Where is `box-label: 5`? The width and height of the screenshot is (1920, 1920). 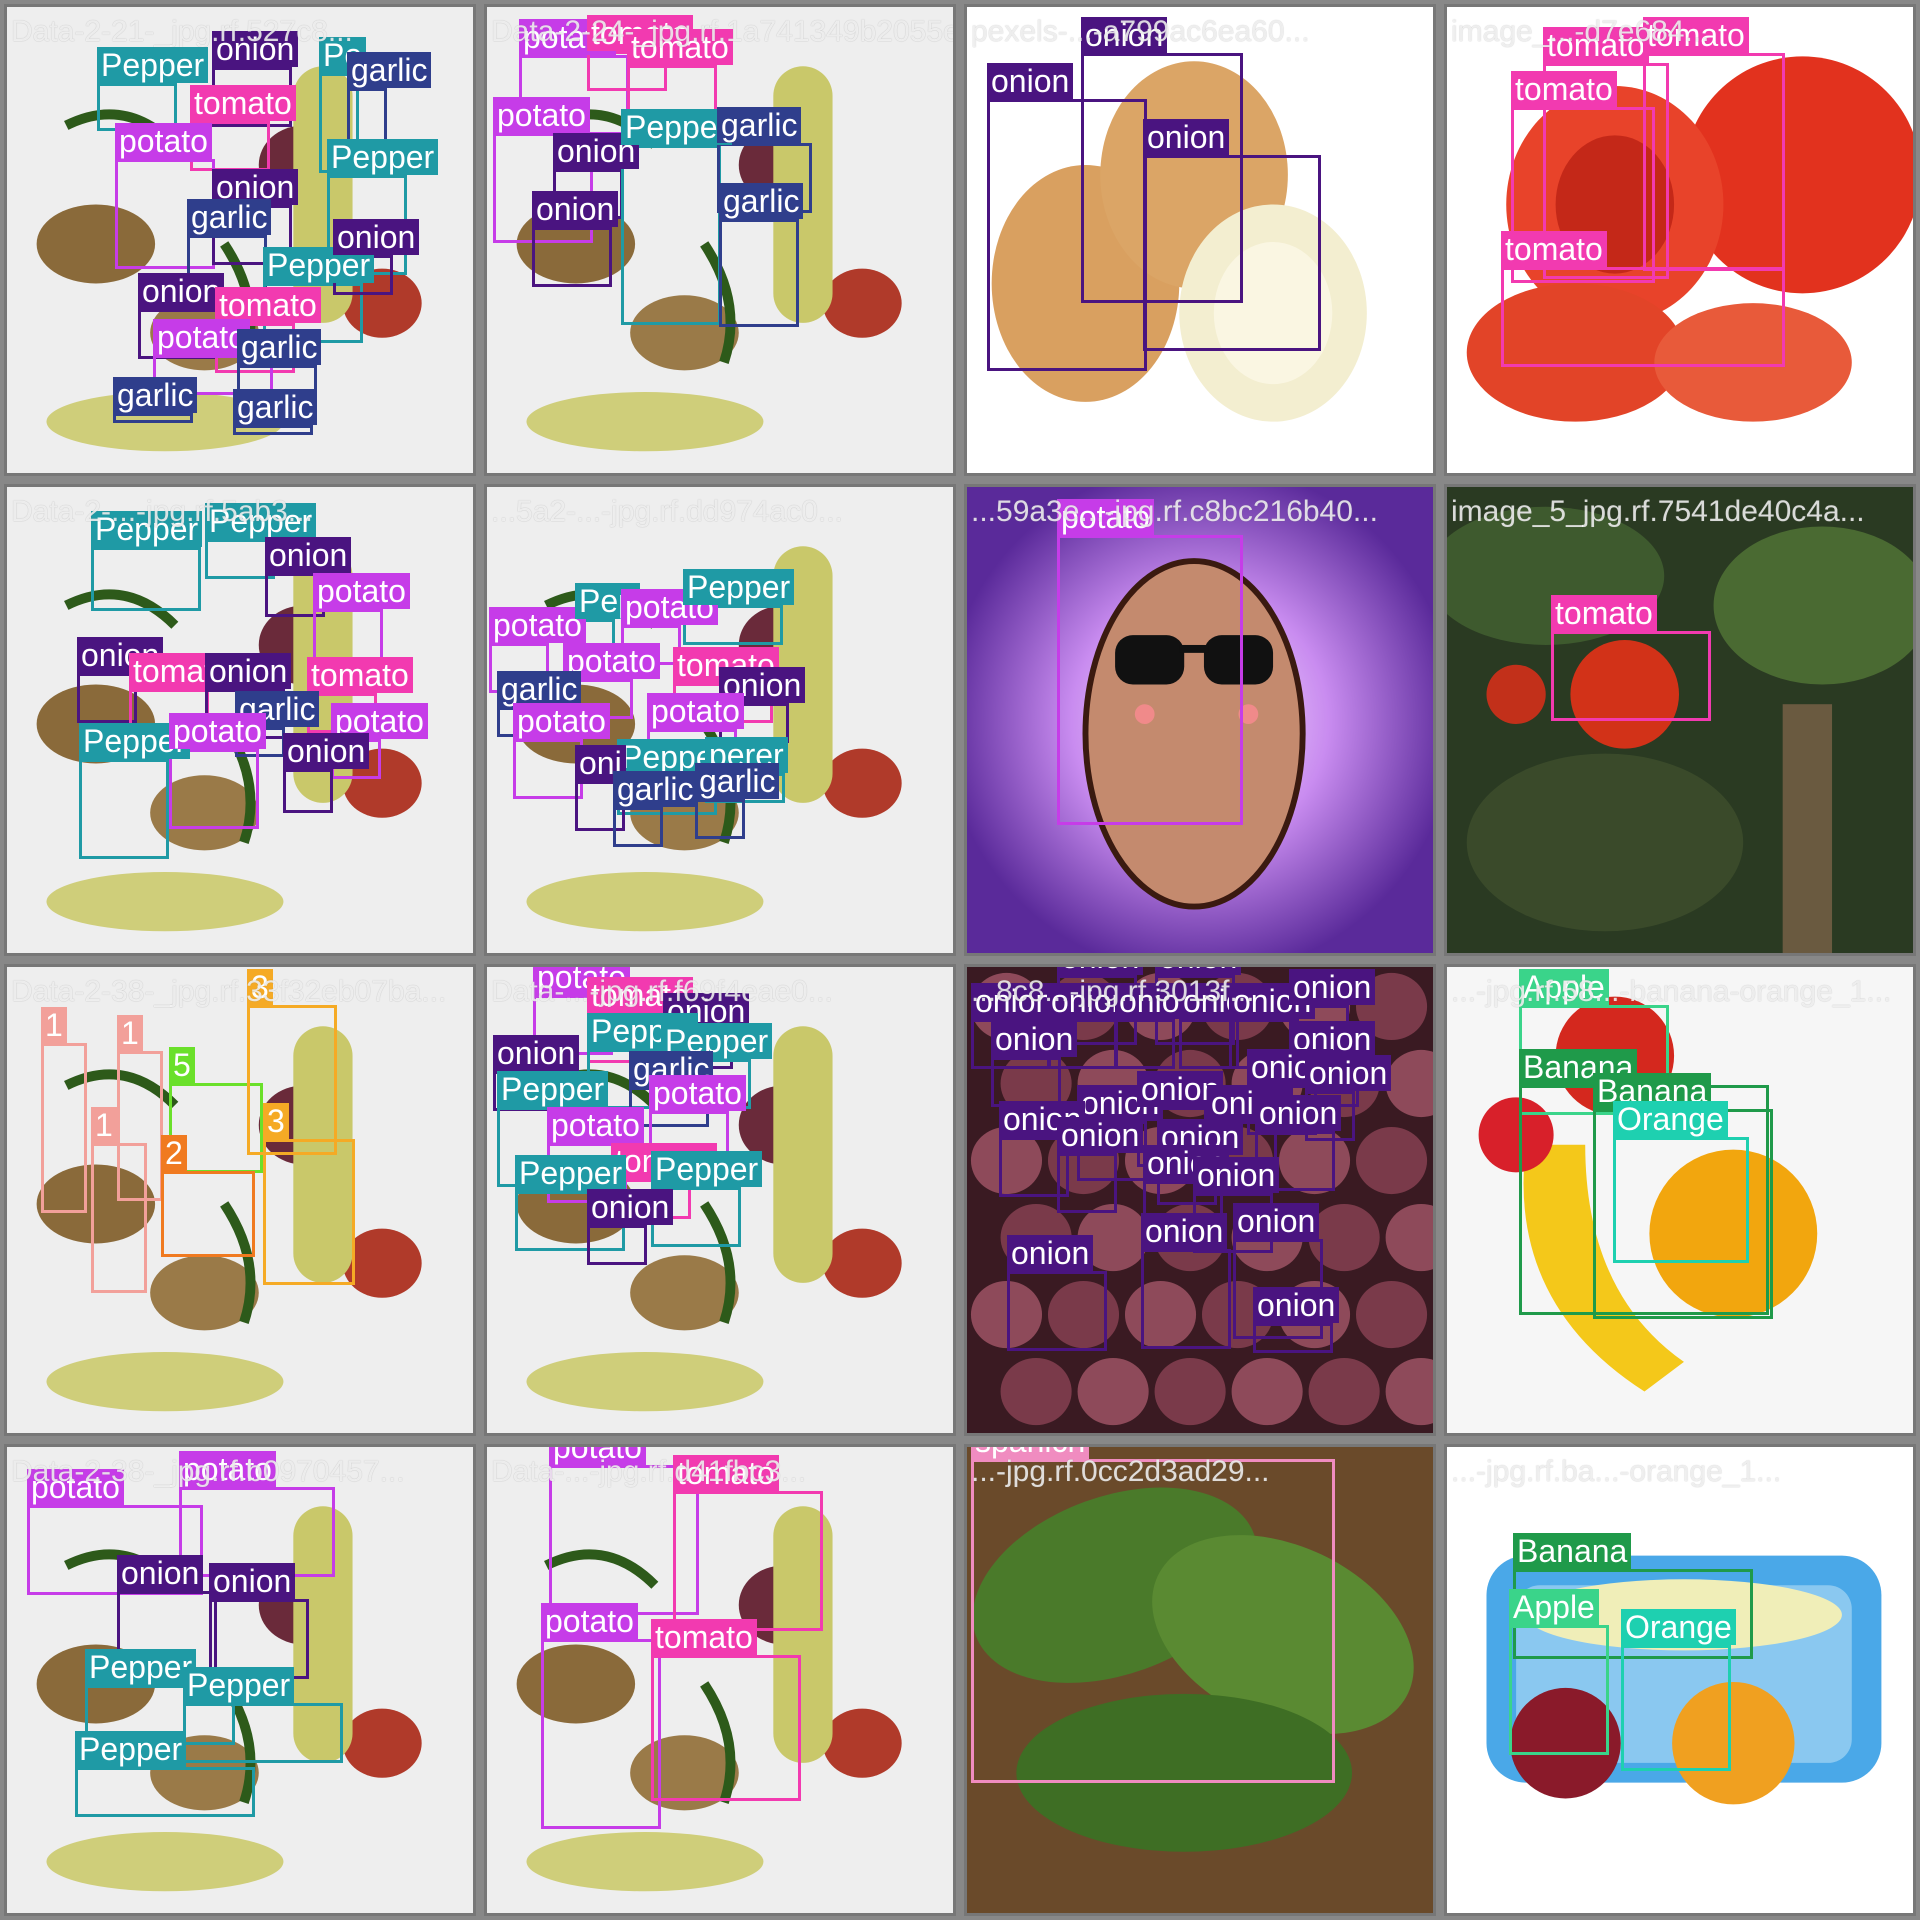
box-label: 5 is located at coordinates (182, 1065).